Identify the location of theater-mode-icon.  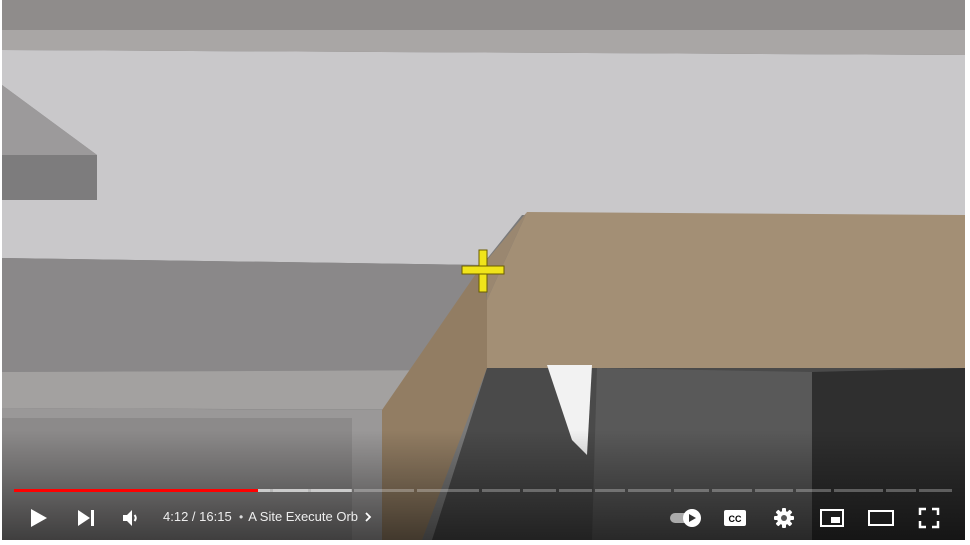
(881, 518).